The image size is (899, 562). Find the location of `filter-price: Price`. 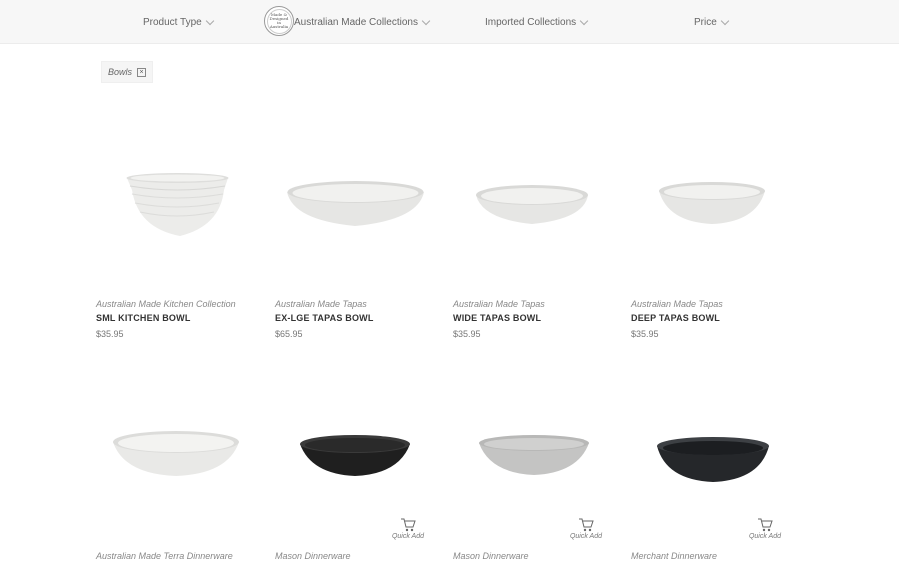

filter-price: Price is located at coordinates (712, 22).